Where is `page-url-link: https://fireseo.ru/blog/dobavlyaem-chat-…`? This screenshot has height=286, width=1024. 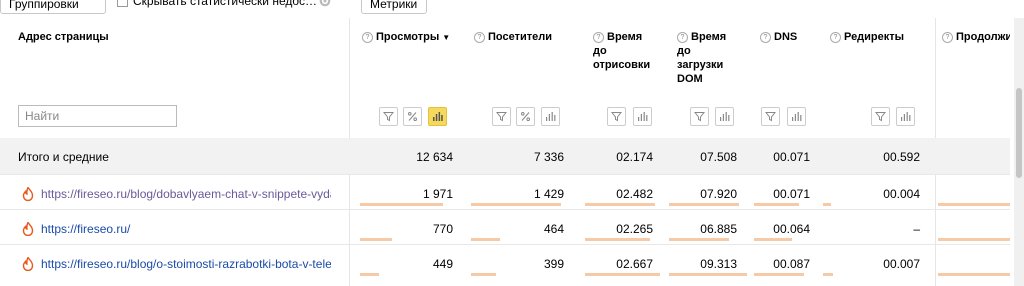
page-url-link: https://fireseo.ru/blog/dobavlyaem-chat-… is located at coordinates (186, 194).